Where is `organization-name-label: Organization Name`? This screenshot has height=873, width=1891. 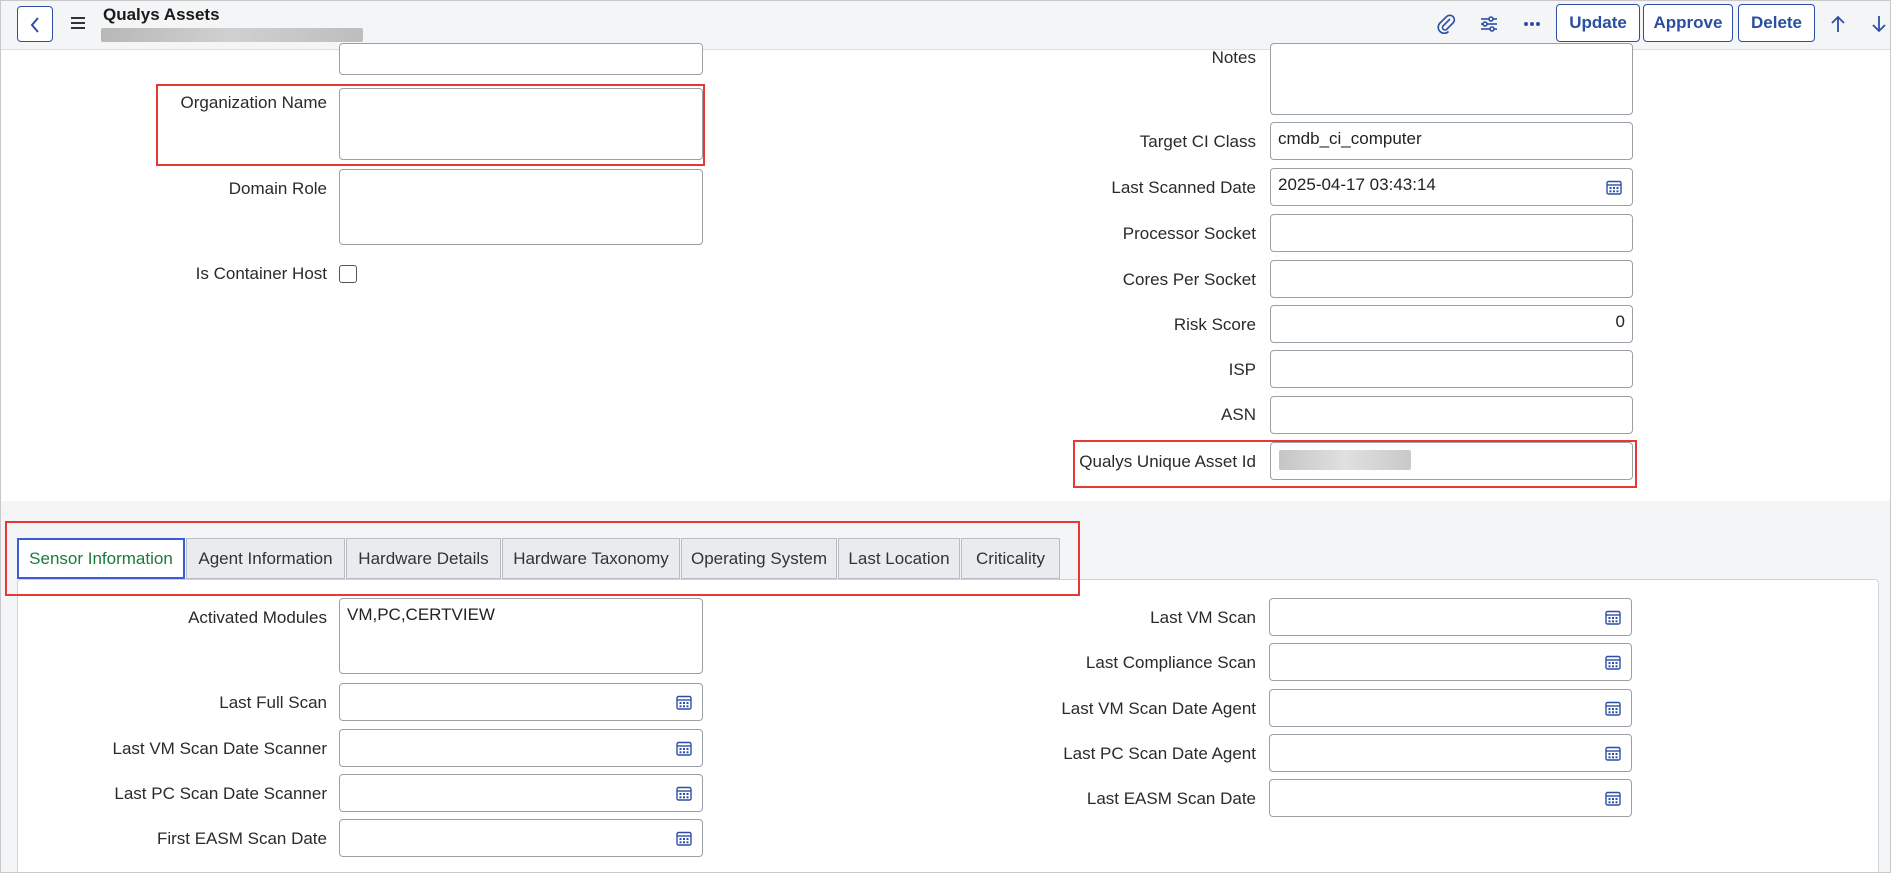 organization-name-label: Organization Name is located at coordinates (253, 102).